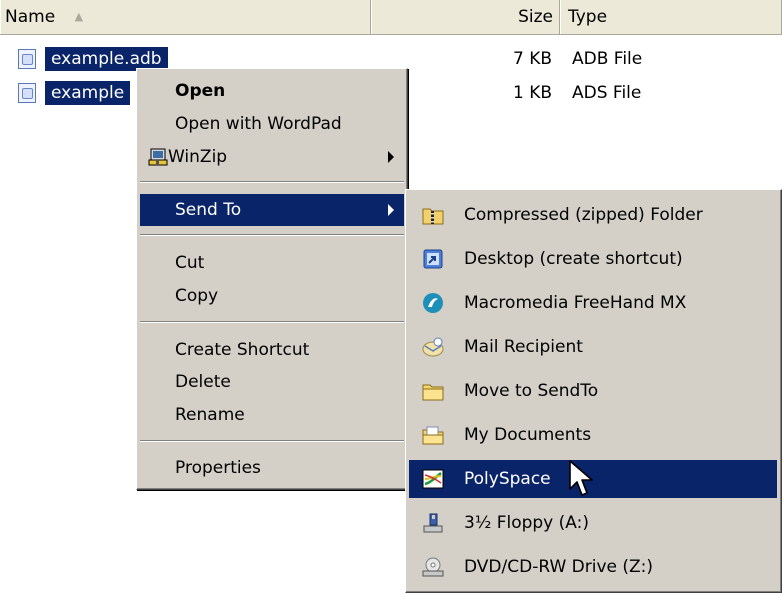  What do you see at coordinates (272, 210) in the screenshot?
I see `menu-item-send-to: Send To` at bounding box center [272, 210].